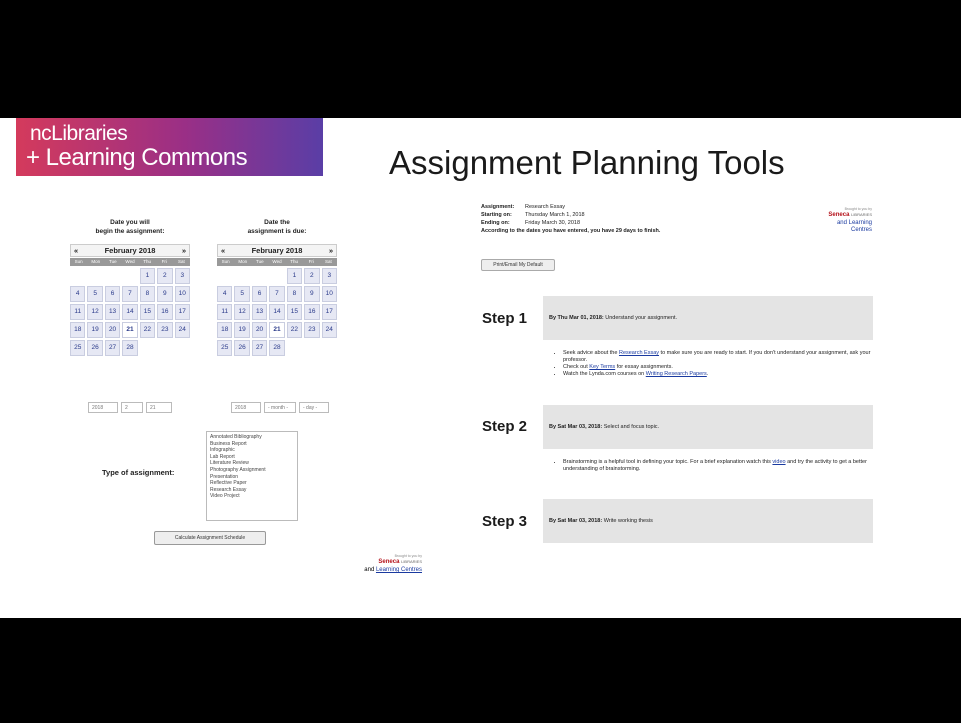  I want to click on start-month-select: 2, so click(132, 407).